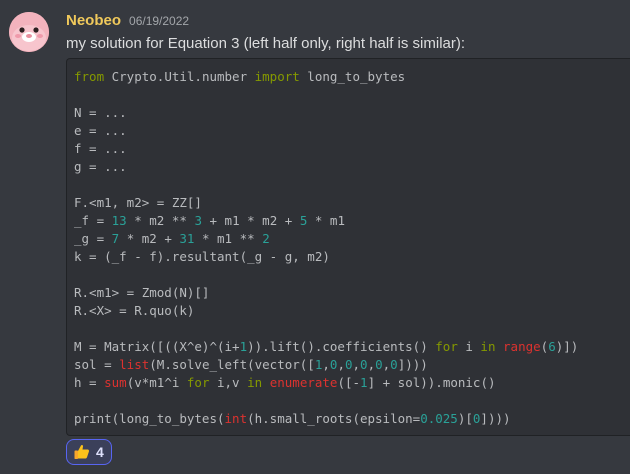 The image size is (630, 474). Describe the element at coordinates (341, 346) in the screenshot. I see `code-token-plain: )).lift().coefficients()` at that location.